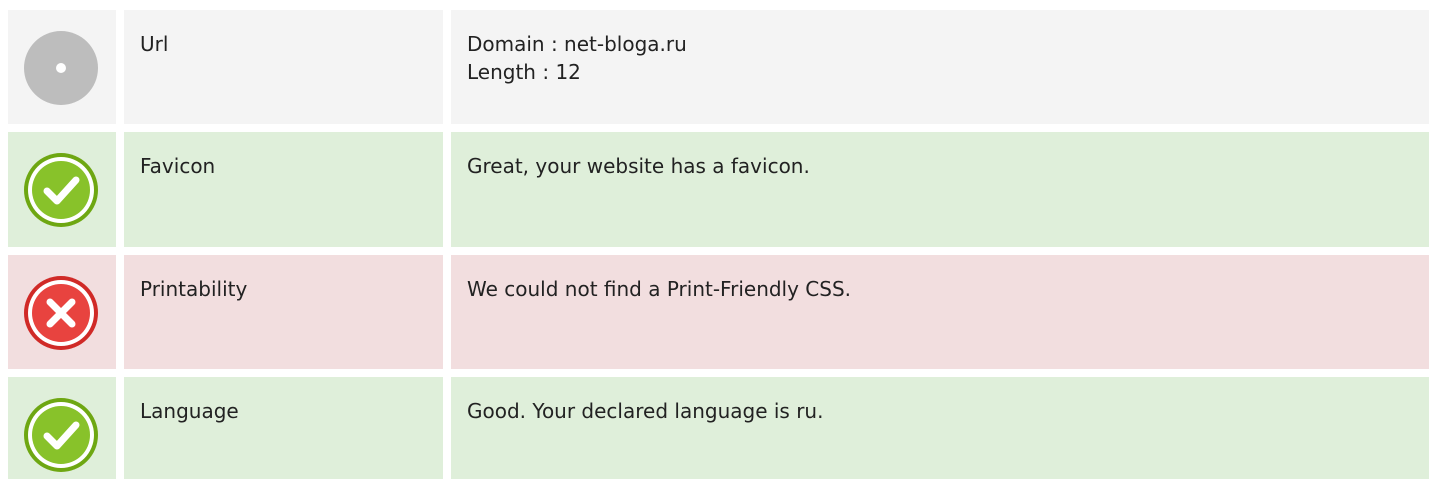  I want to click on row-label: Printability, so click(283, 312).